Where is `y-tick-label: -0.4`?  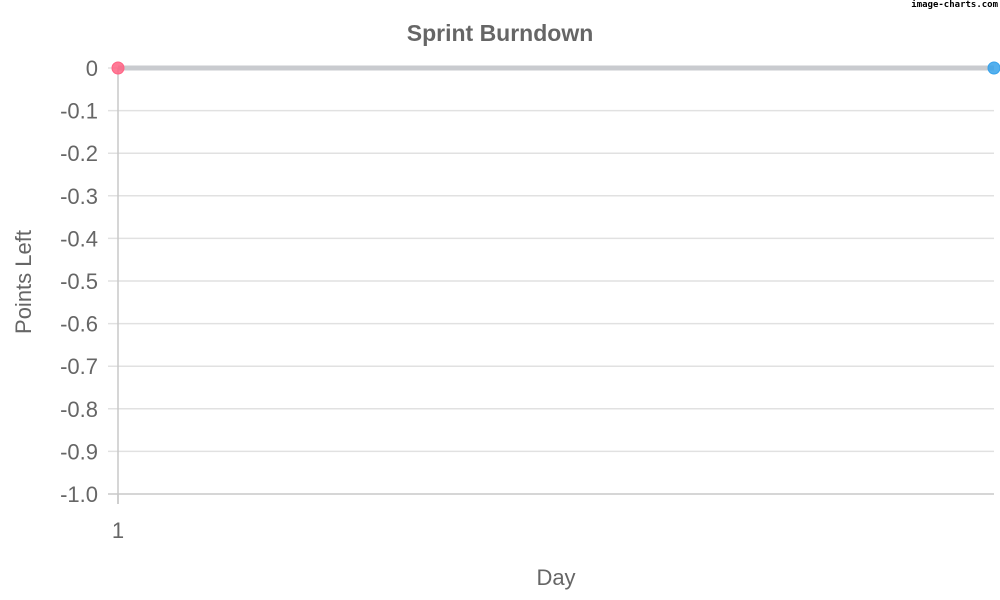 y-tick-label: -0.4 is located at coordinates (79, 238).